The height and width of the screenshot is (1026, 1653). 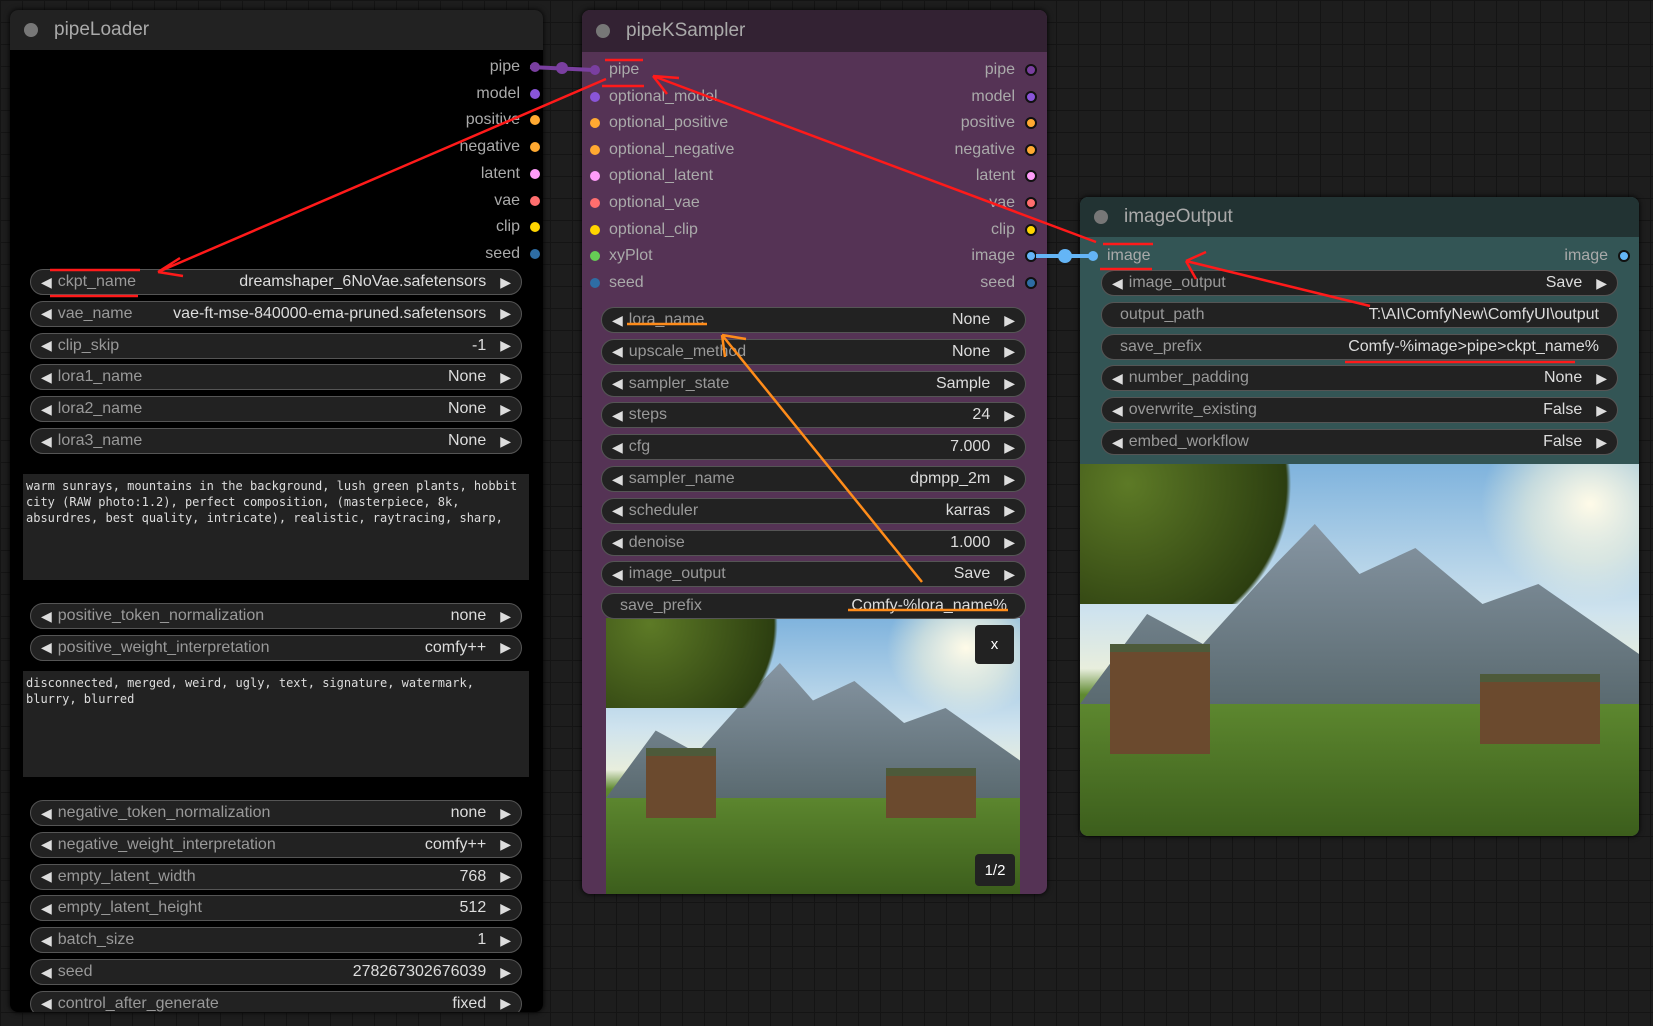 I want to click on output-image, so click(x=1359, y=650).